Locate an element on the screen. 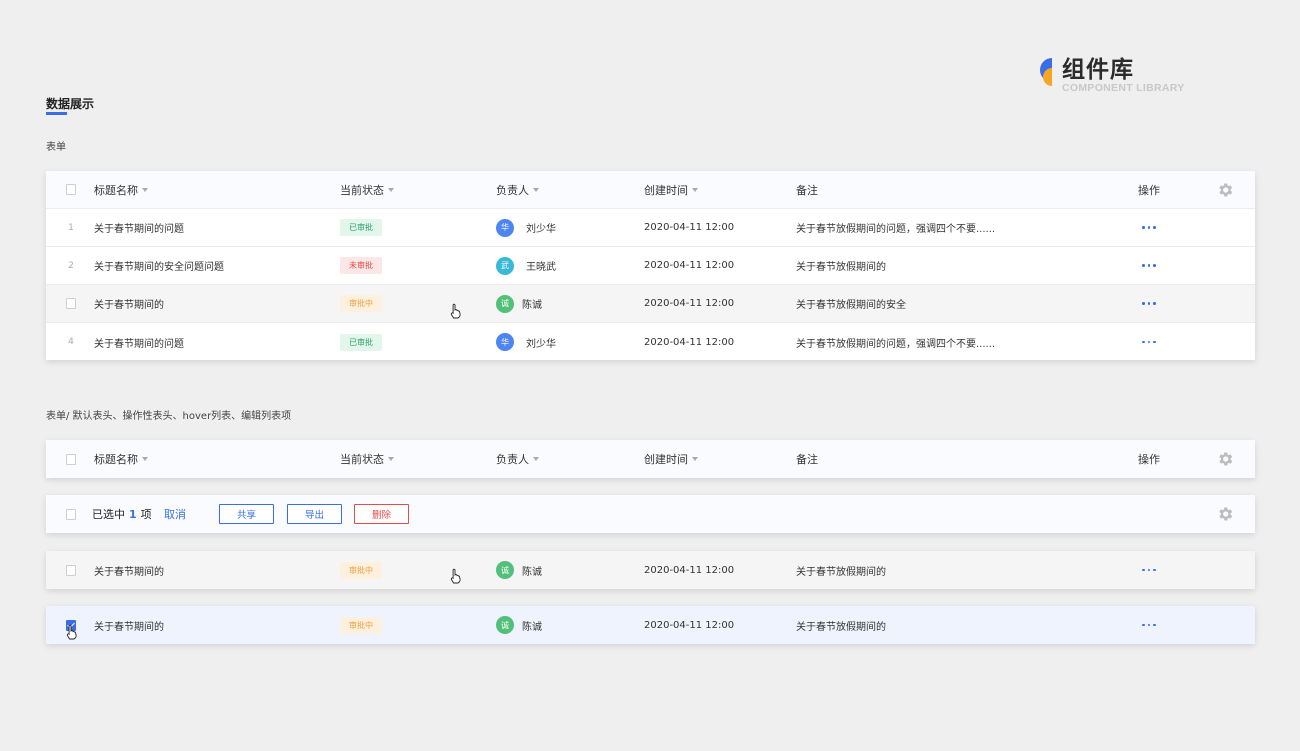 The image size is (1300, 751). table1-label: 表单 is located at coordinates (56, 147).